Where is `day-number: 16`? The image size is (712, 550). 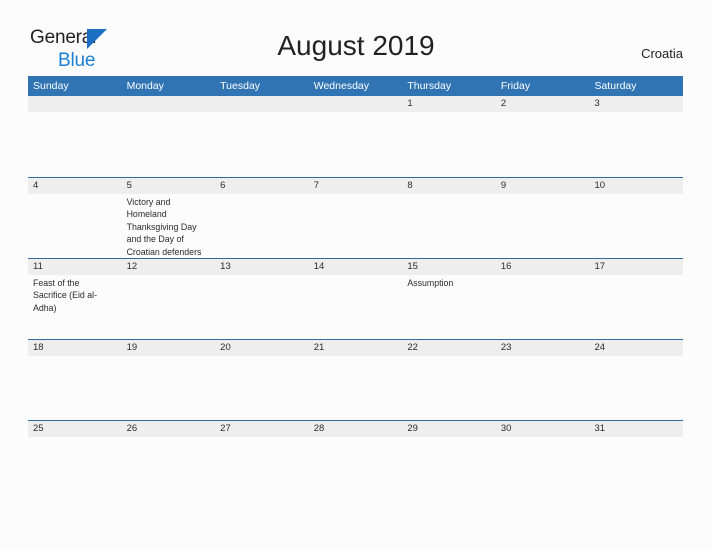
day-number: 16 is located at coordinates (542, 267).